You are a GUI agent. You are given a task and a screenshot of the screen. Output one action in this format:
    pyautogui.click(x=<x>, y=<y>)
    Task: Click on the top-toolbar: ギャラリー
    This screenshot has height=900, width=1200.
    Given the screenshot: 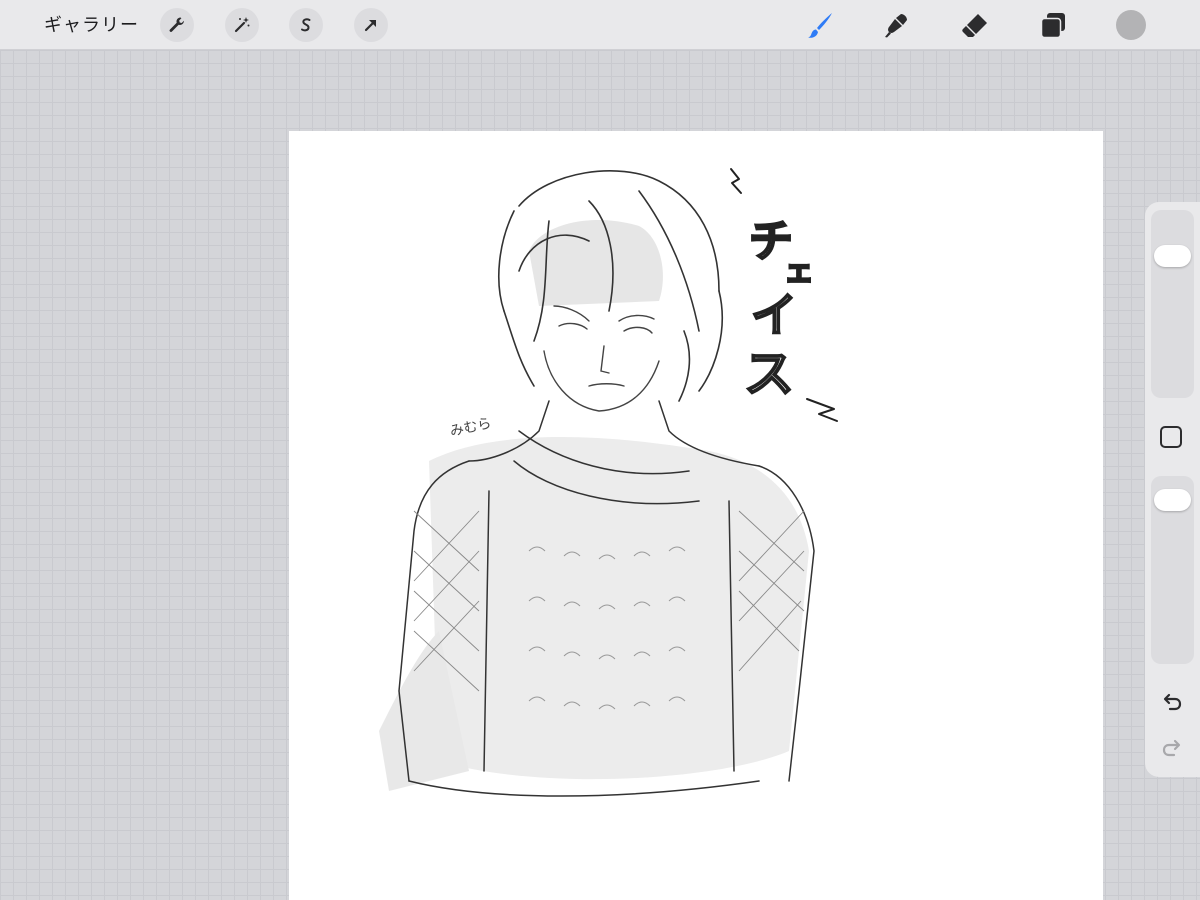 What is the action you would take?
    pyautogui.click(x=600, y=25)
    